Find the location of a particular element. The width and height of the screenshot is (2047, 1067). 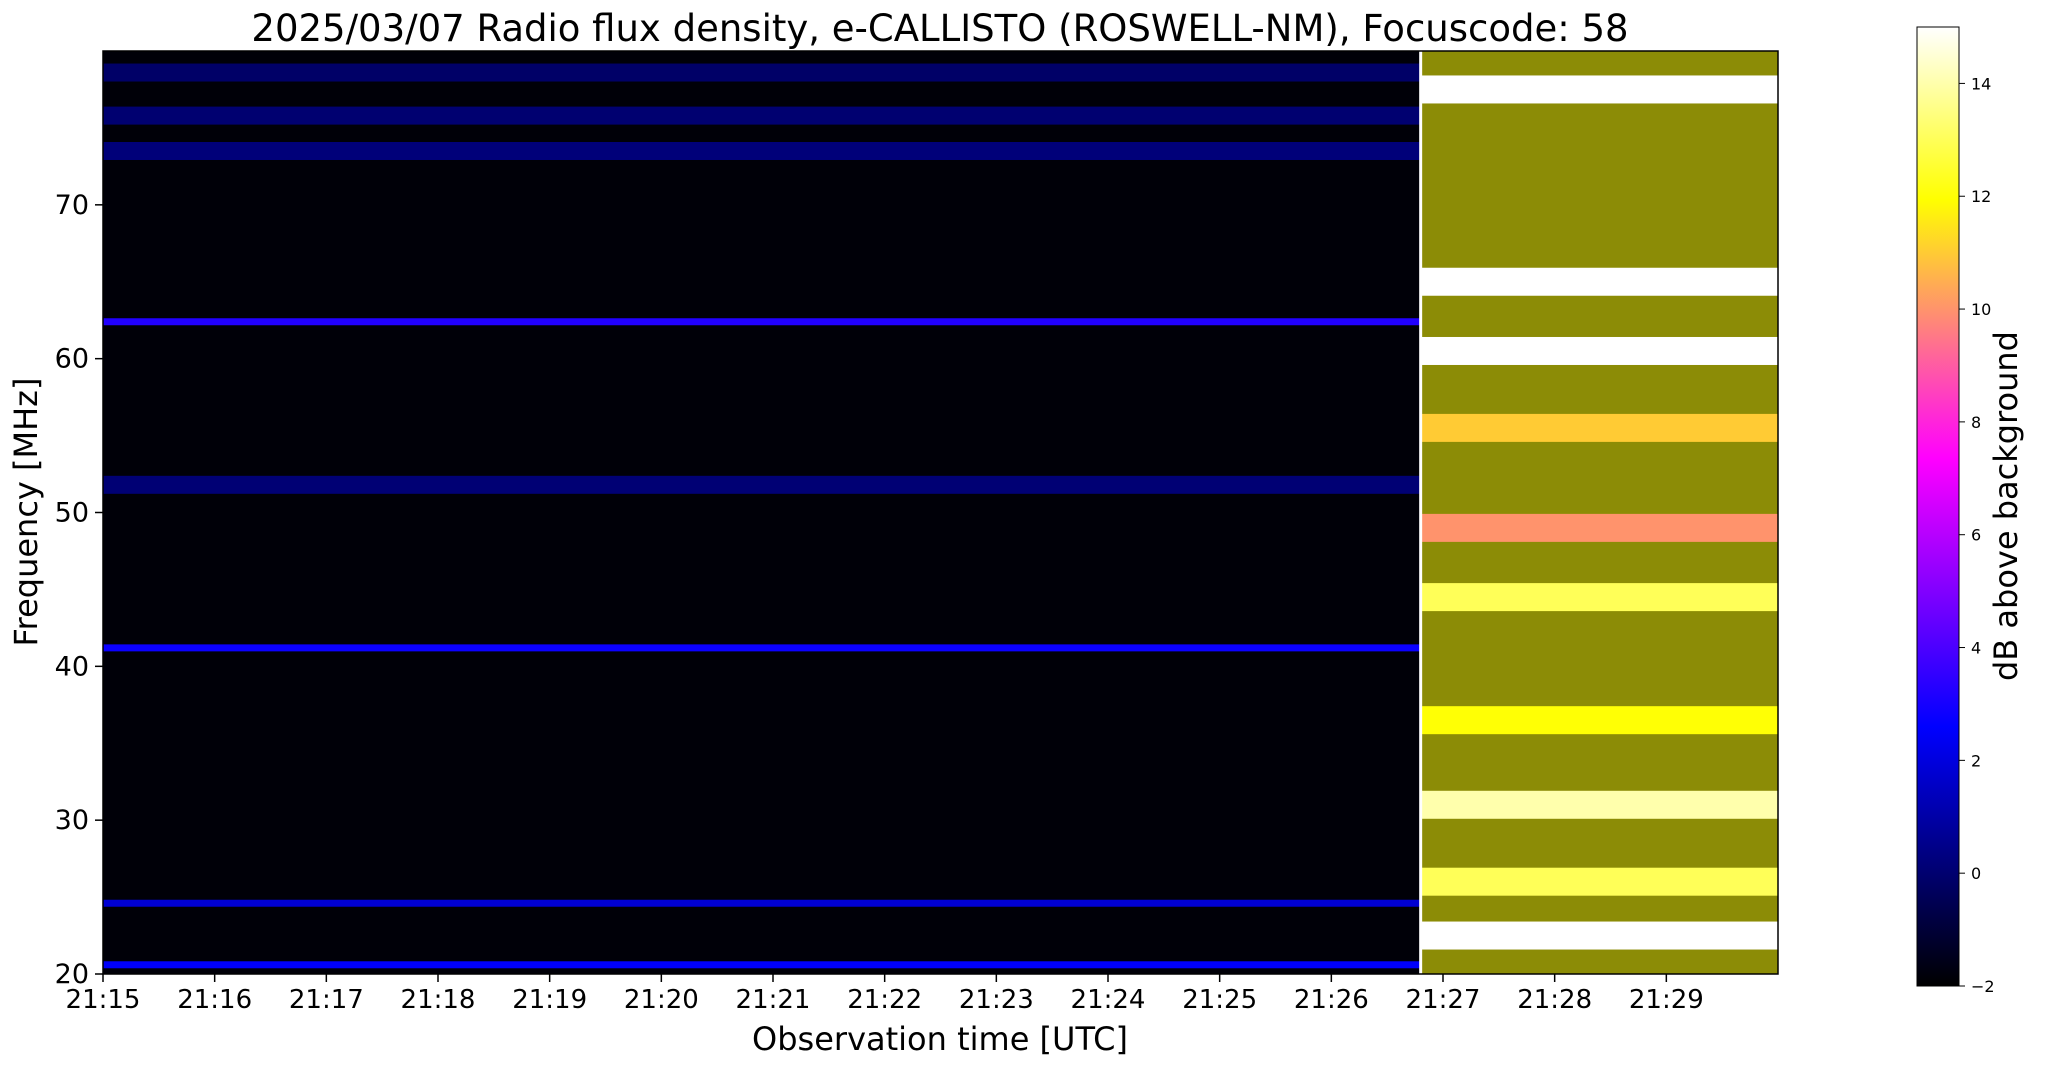

x-tick-label: 21:21 is located at coordinates (773, 1000).